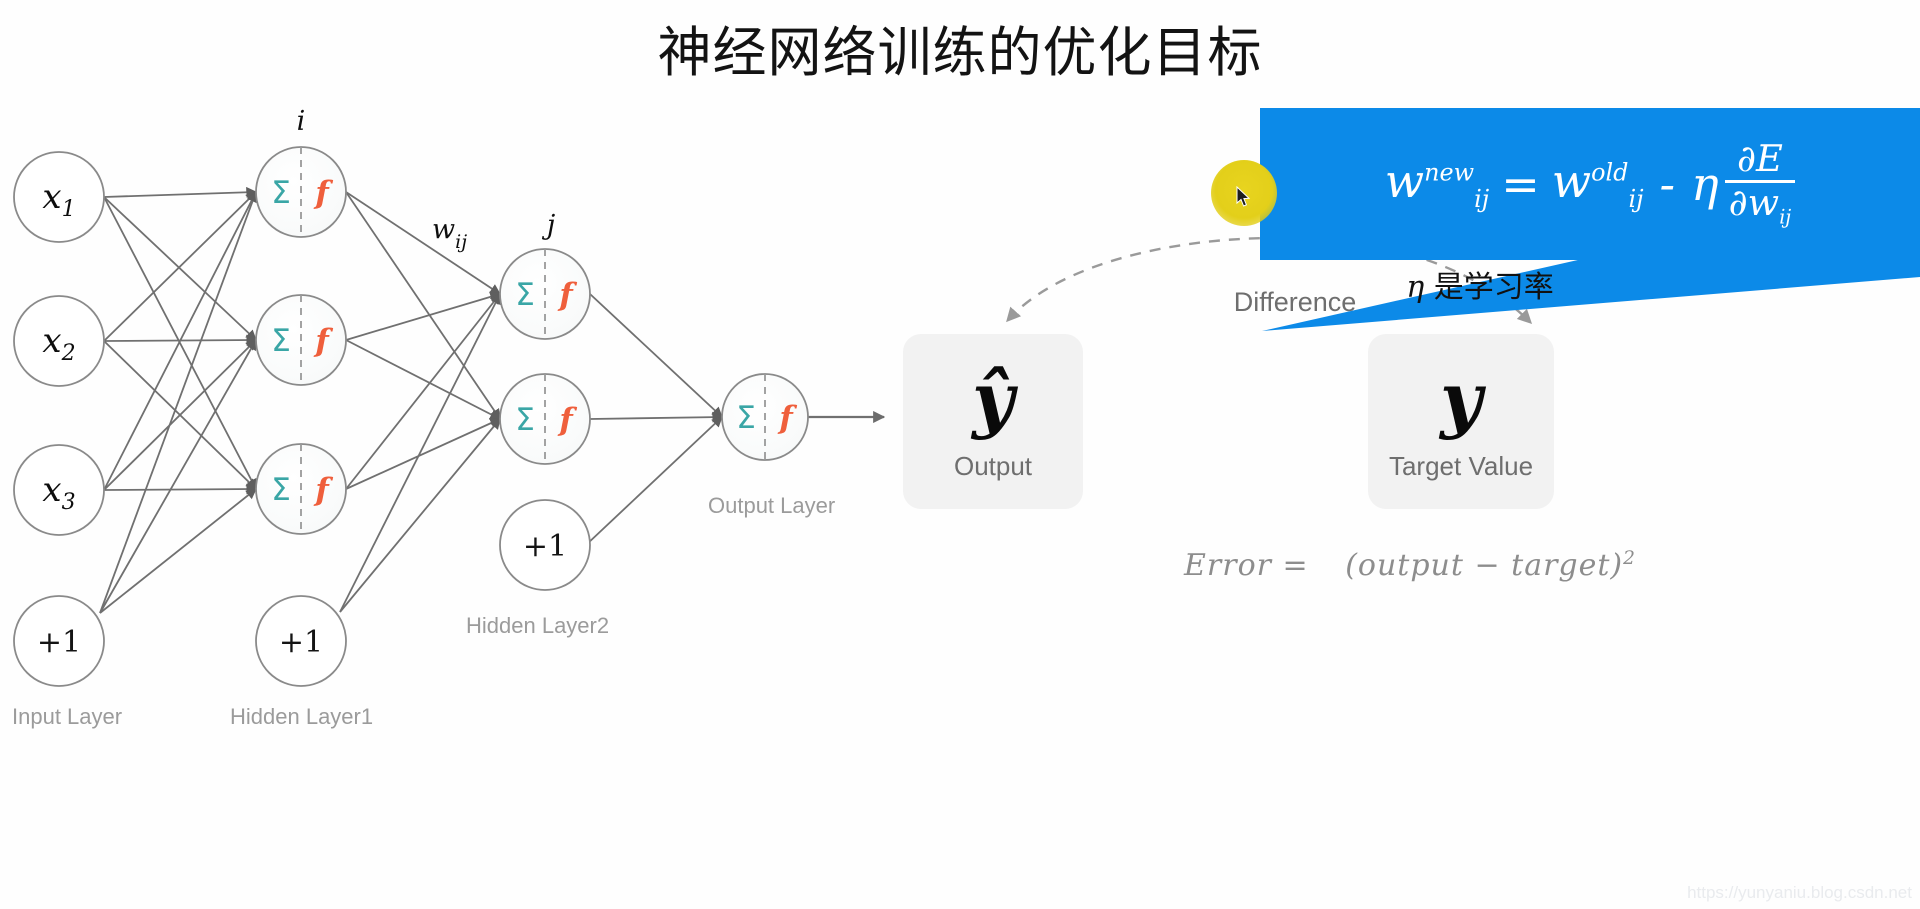 The image size is (1920, 909). I want to click on error-formula: Error = (output − target)2, so click(1410, 565).